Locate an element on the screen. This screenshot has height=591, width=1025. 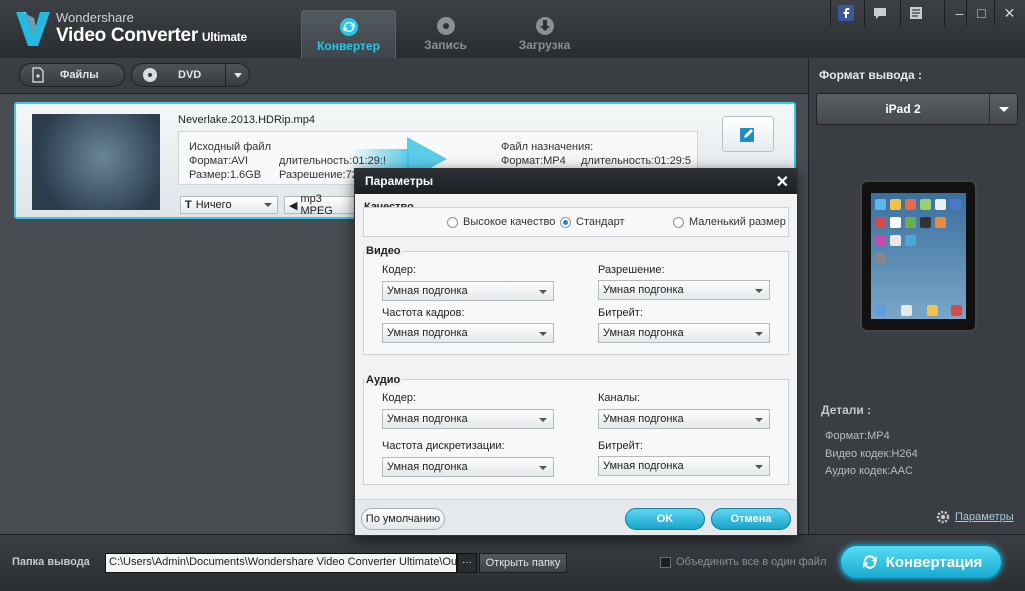
tab-download: Загрузка is located at coordinates (544, 34).